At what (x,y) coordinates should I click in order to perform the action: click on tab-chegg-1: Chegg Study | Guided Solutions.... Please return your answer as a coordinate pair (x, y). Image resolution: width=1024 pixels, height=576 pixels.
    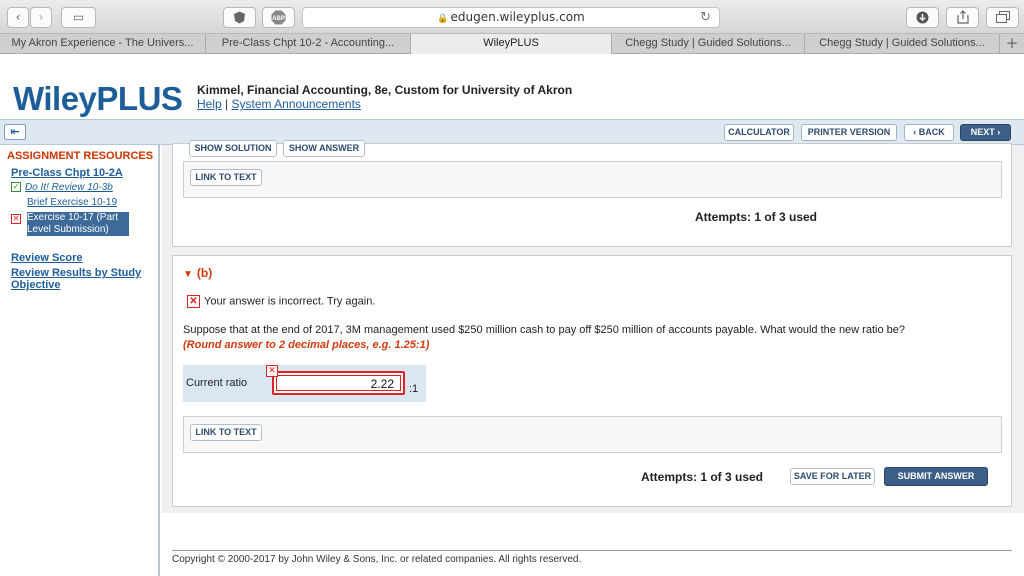
    Looking at the image, I should click on (708, 44).